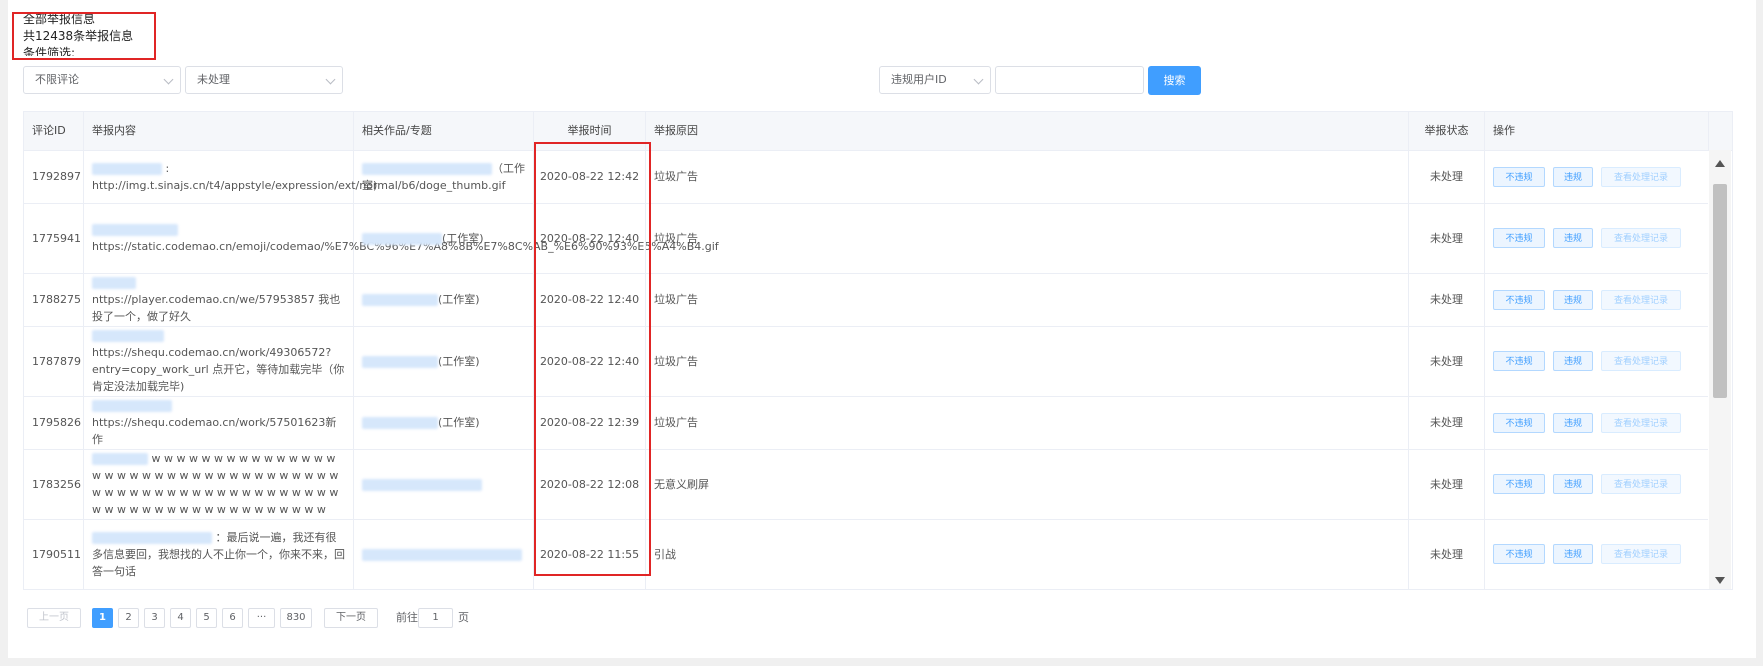  Describe the element at coordinates (180, 618) in the screenshot. I see `page-button: 4` at that location.